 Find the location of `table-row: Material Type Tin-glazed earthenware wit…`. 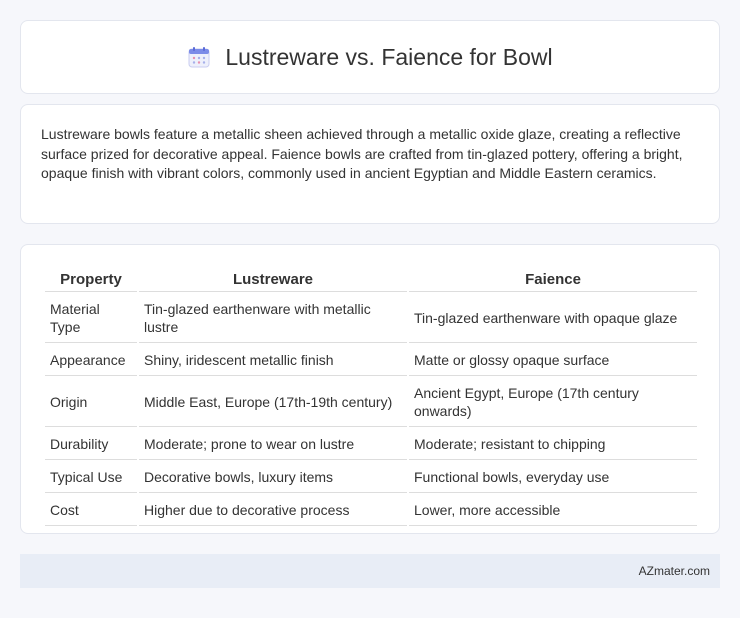

table-row: Material Type Tin-glazed earthenware wit… is located at coordinates (371, 318).